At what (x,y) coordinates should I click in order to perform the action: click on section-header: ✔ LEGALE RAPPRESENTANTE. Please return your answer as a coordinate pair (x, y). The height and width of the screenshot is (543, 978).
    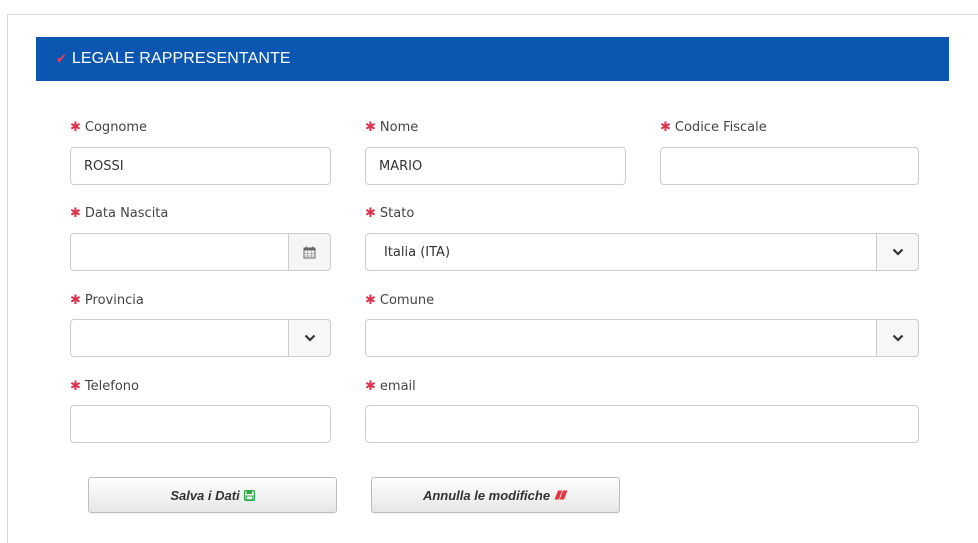
    Looking at the image, I should click on (492, 59).